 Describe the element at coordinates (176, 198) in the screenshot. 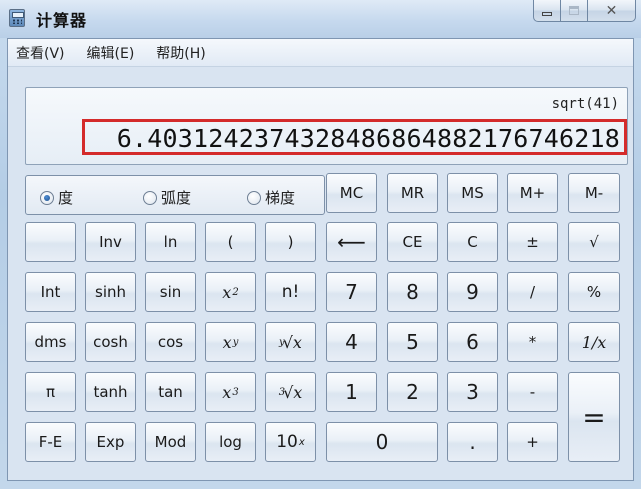

I see `radio-radians-label: 弧度` at that location.